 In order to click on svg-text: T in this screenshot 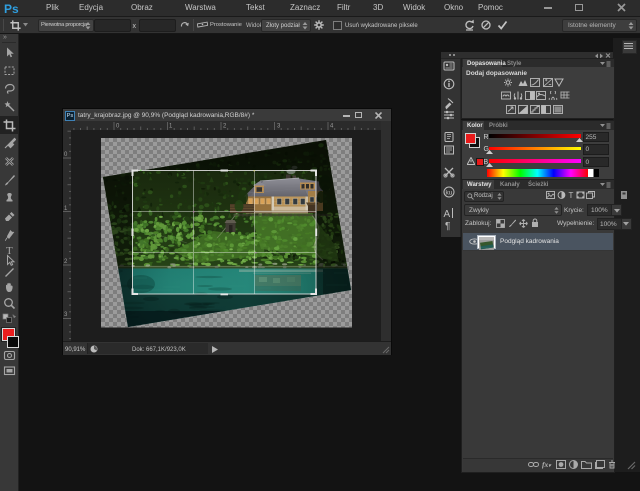, I will do `click(571, 195)`.